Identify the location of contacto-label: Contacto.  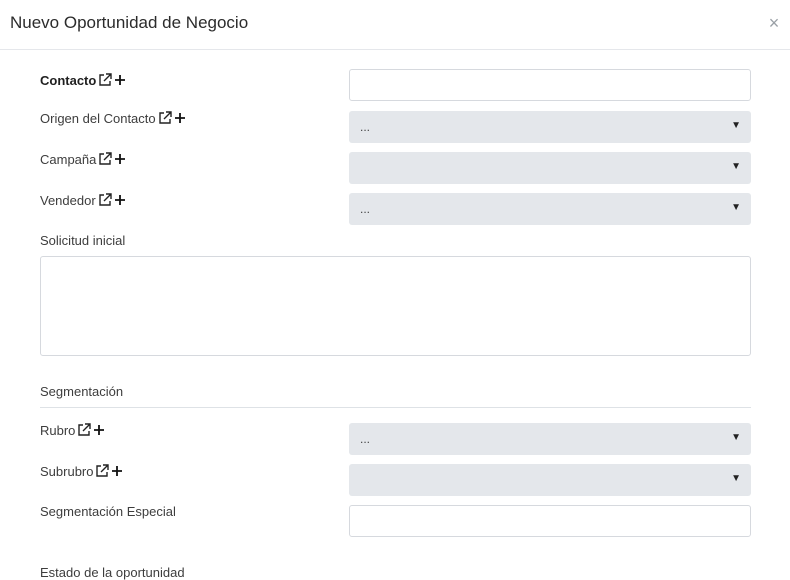
(68, 80).